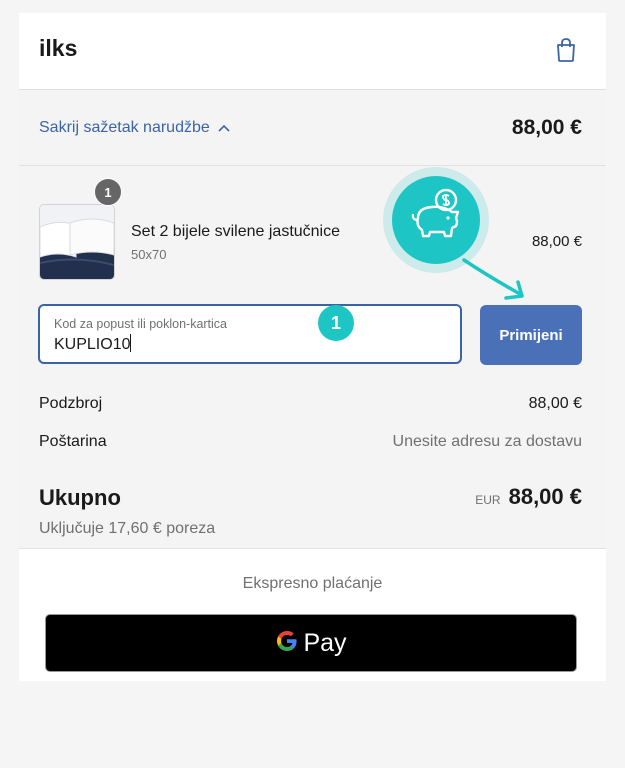 The image size is (625, 768). Describe the element at coordinates (566, 52) in the screenshot. I see `shopping-bag-icon` at that location.